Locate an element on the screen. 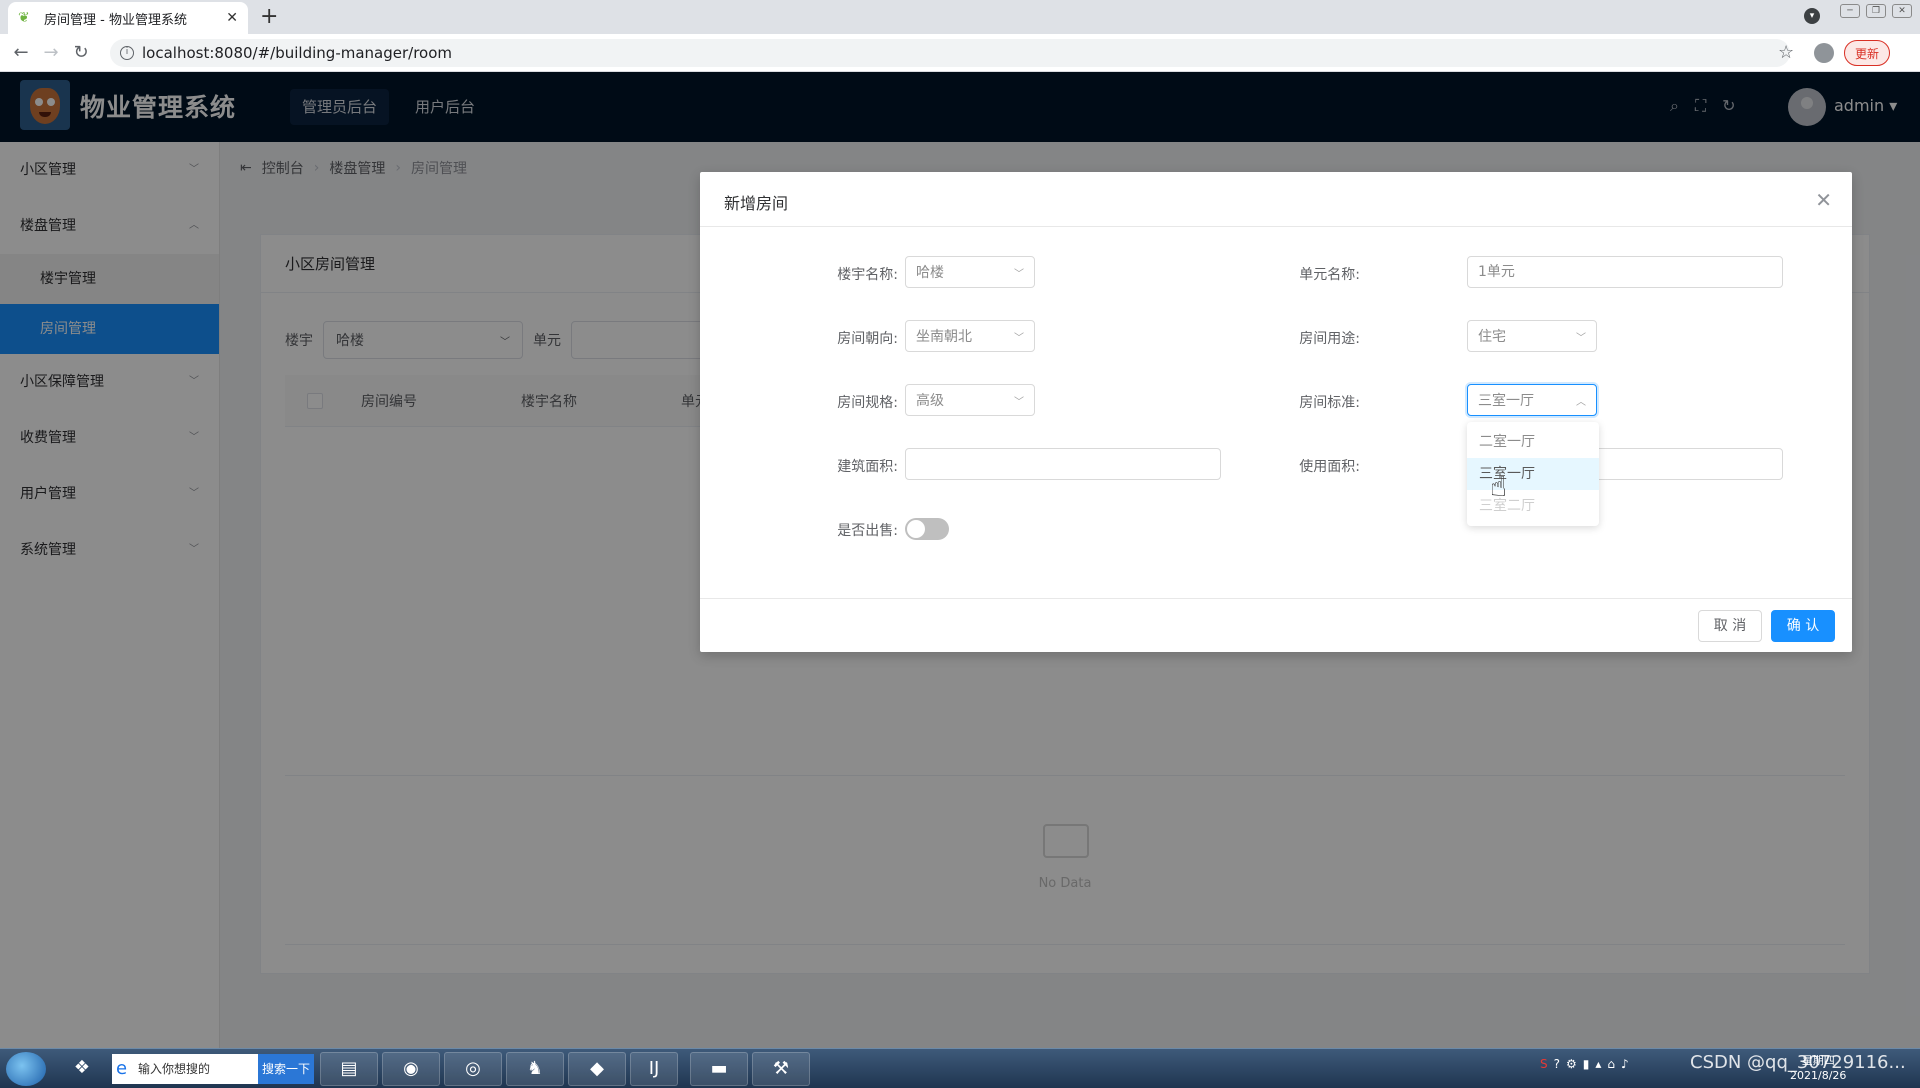  tab-search-icon: ▾ is located at coordinates (1812, 16).